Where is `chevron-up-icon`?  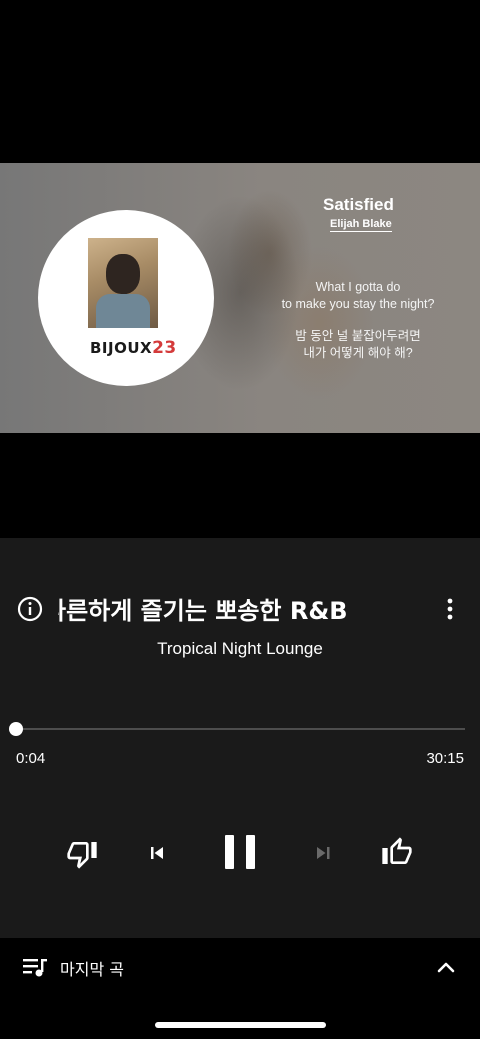 chevron-up-icon is located at coordinates (446, 967).